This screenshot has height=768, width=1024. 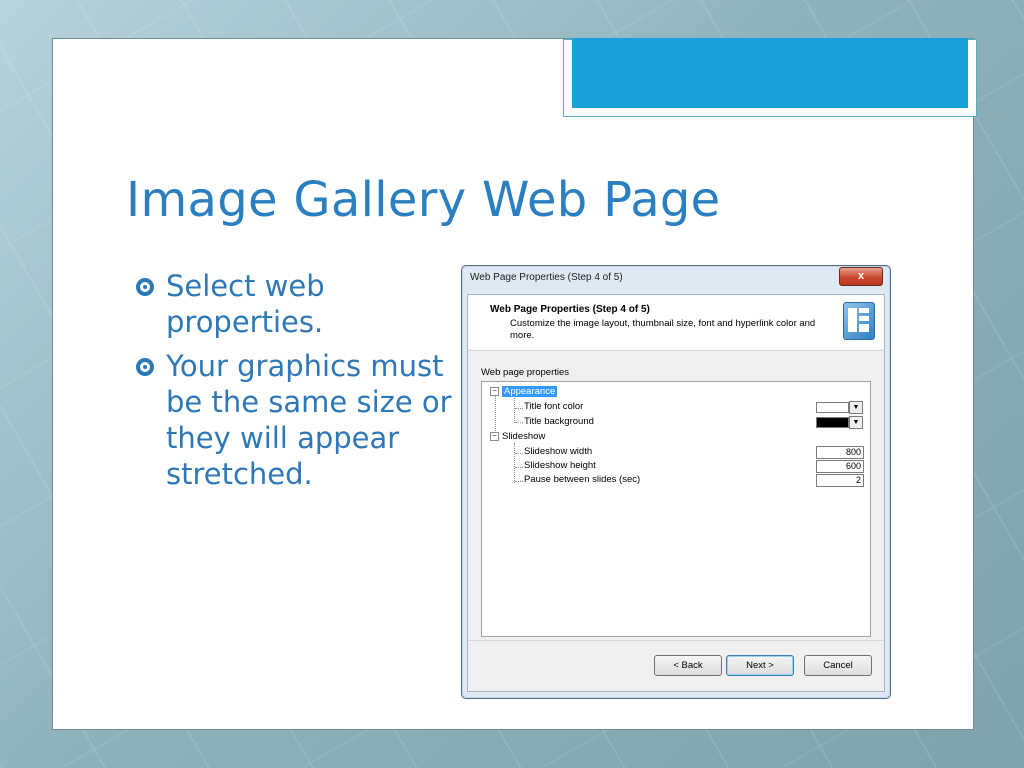 I want to click on tree-node-label: Title font color, so click(x=554, y=406).